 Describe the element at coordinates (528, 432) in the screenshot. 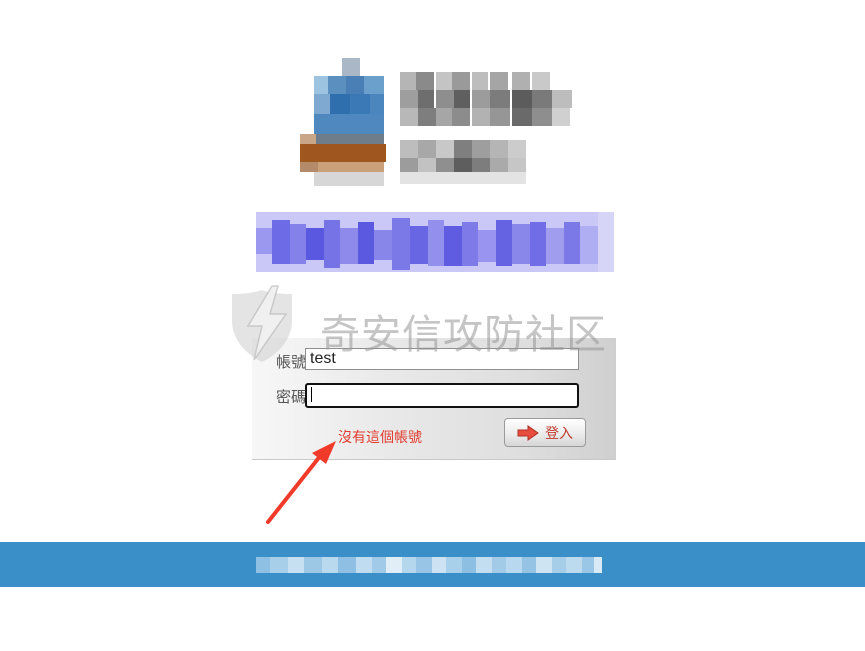

I see `arrow-right-icon` at that location.